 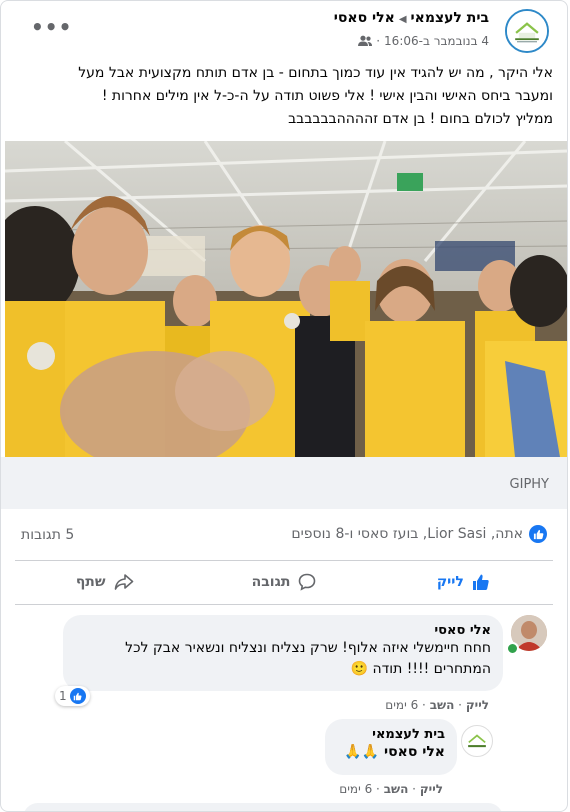 What do you see at coordinates (420, 669) in the screenshot?
I see `comment-text-line: המתחרים !!!! תודה 🙂` at bounding box center [420, 669].